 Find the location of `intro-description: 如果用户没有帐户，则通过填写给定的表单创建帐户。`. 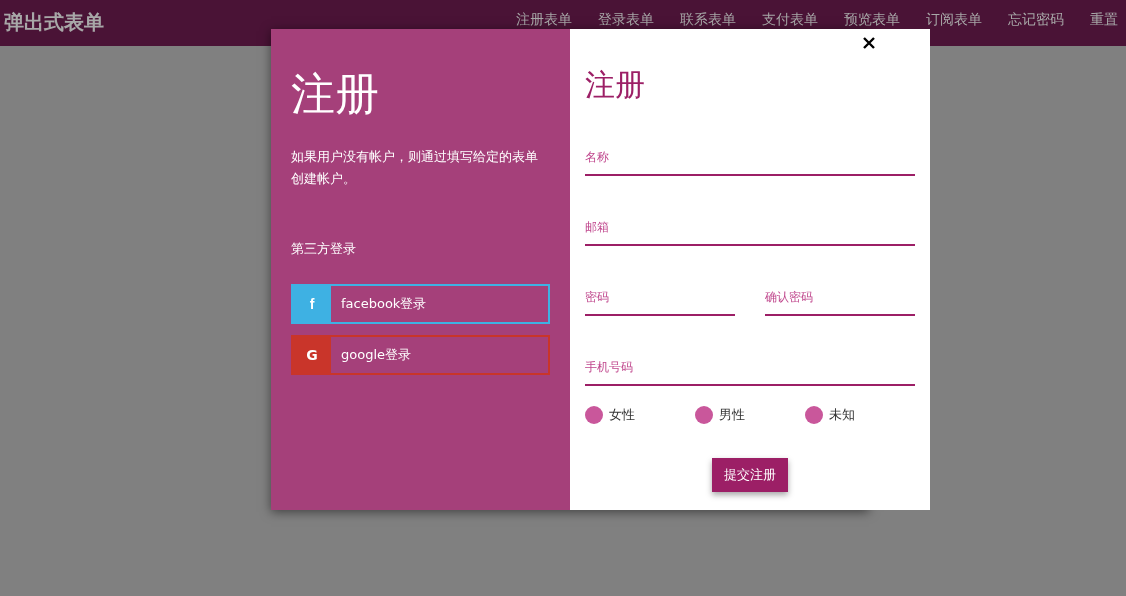

intro-description: 如果用户没有帐户，则通过填写给定的表单创建帐户。 is located at coordinates (415, 168).